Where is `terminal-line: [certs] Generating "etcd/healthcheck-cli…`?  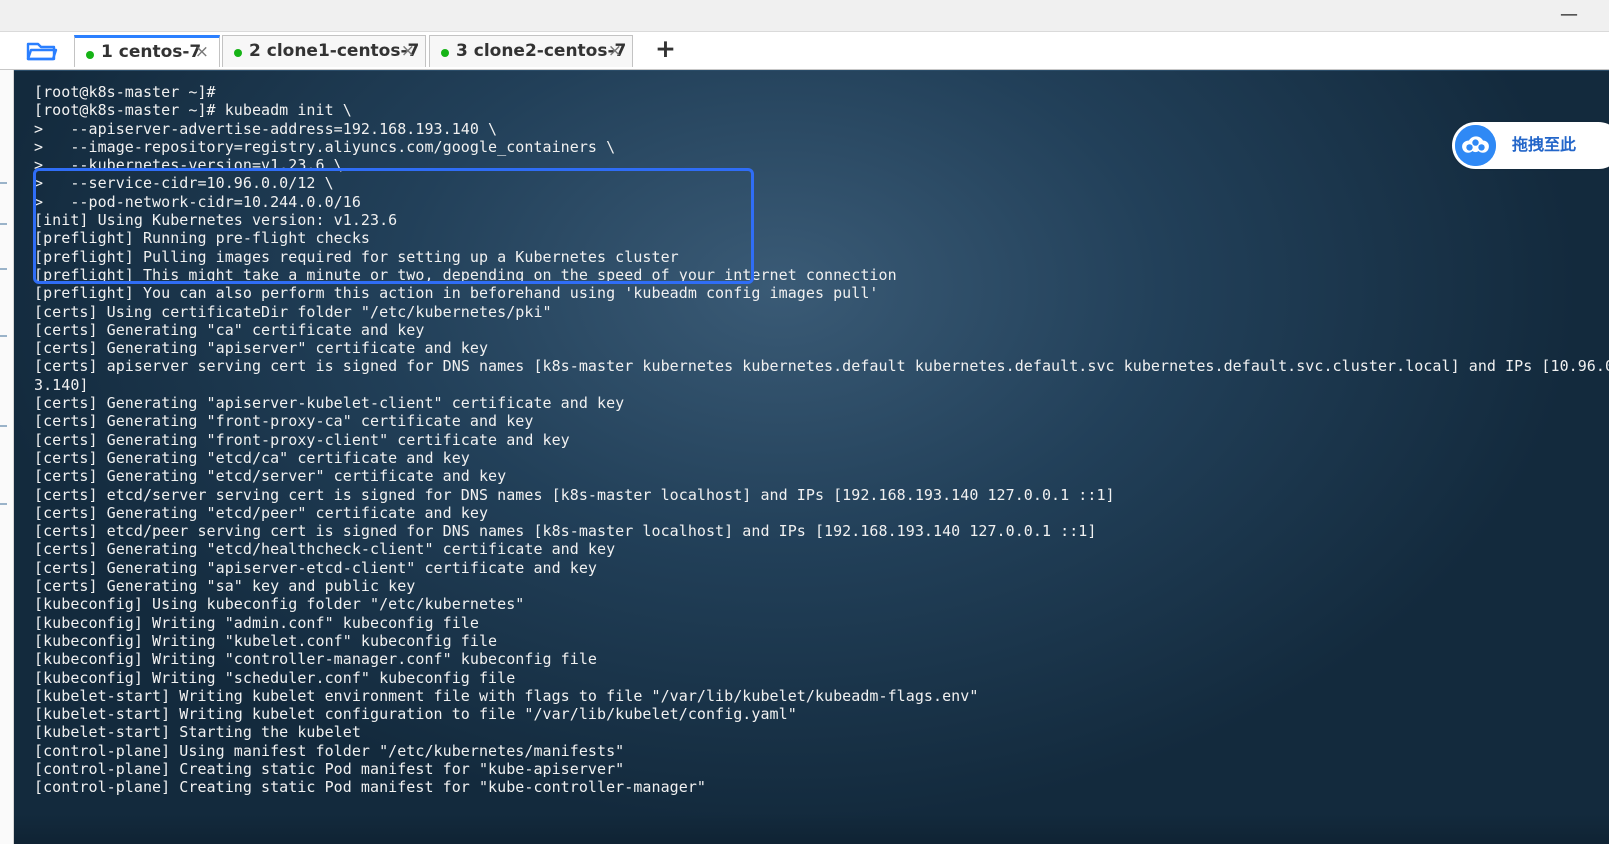 terminal-line: [certs] Generating "etcd/healthcheck-cli… is located at coordinates (325, 549).